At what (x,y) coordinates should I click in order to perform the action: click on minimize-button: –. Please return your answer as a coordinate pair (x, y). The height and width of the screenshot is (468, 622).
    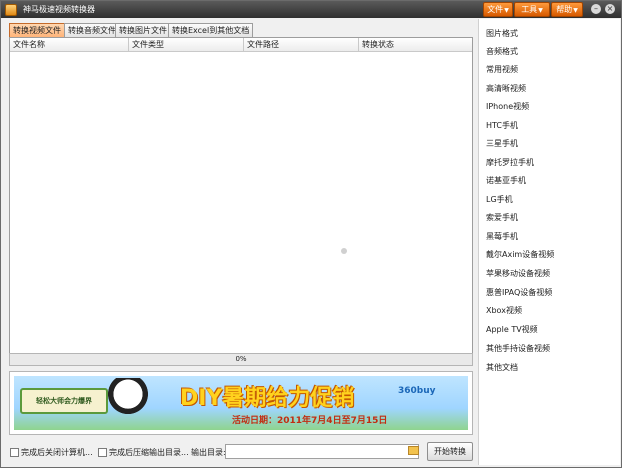
    Looking at the image, I should click on (596, 9).